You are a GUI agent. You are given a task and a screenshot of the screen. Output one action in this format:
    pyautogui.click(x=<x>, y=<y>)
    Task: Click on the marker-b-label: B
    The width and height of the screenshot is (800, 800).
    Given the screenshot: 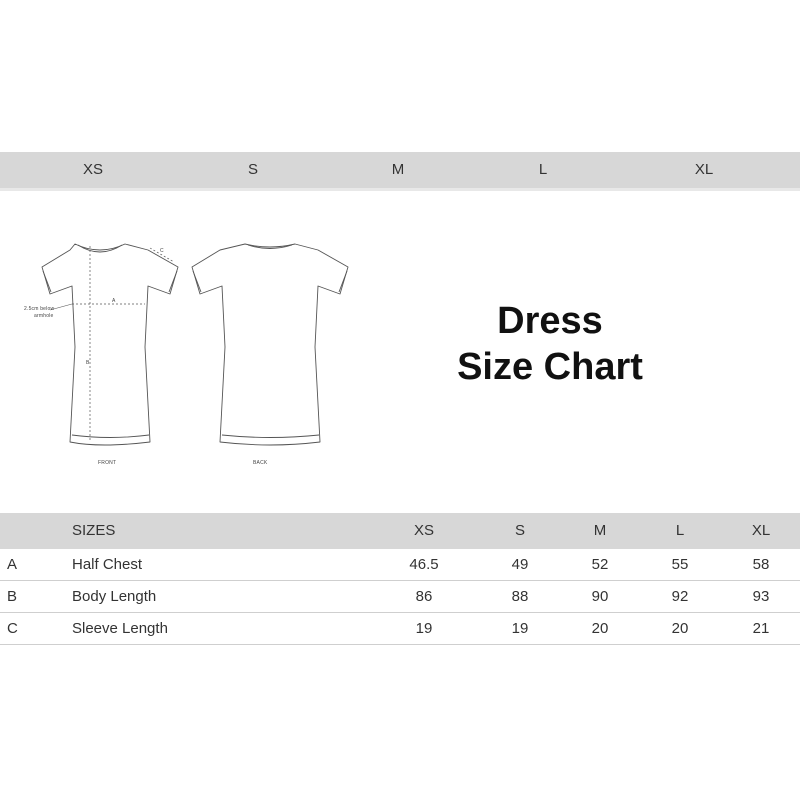 What is the action you would take?
    pyautogui.click(x=88, y=363)
    